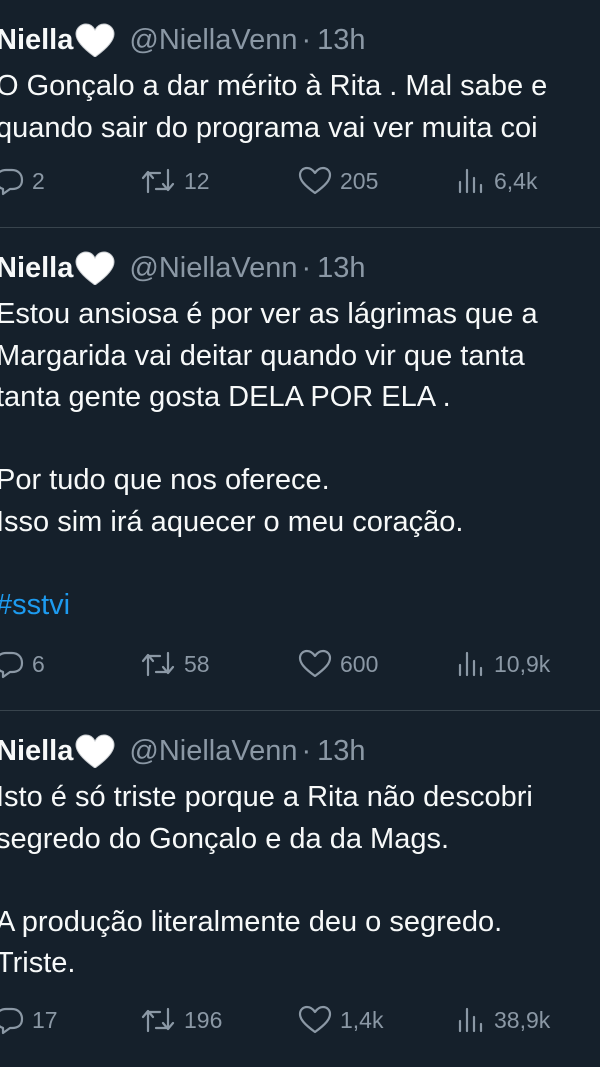 Image resolution: width=600 pixels, height=1067 pixels. Describe the element at coordinates (232, 521) in the screenshot. I see `text-line: Isso sim irá aquecer o meu coração.` at that location.